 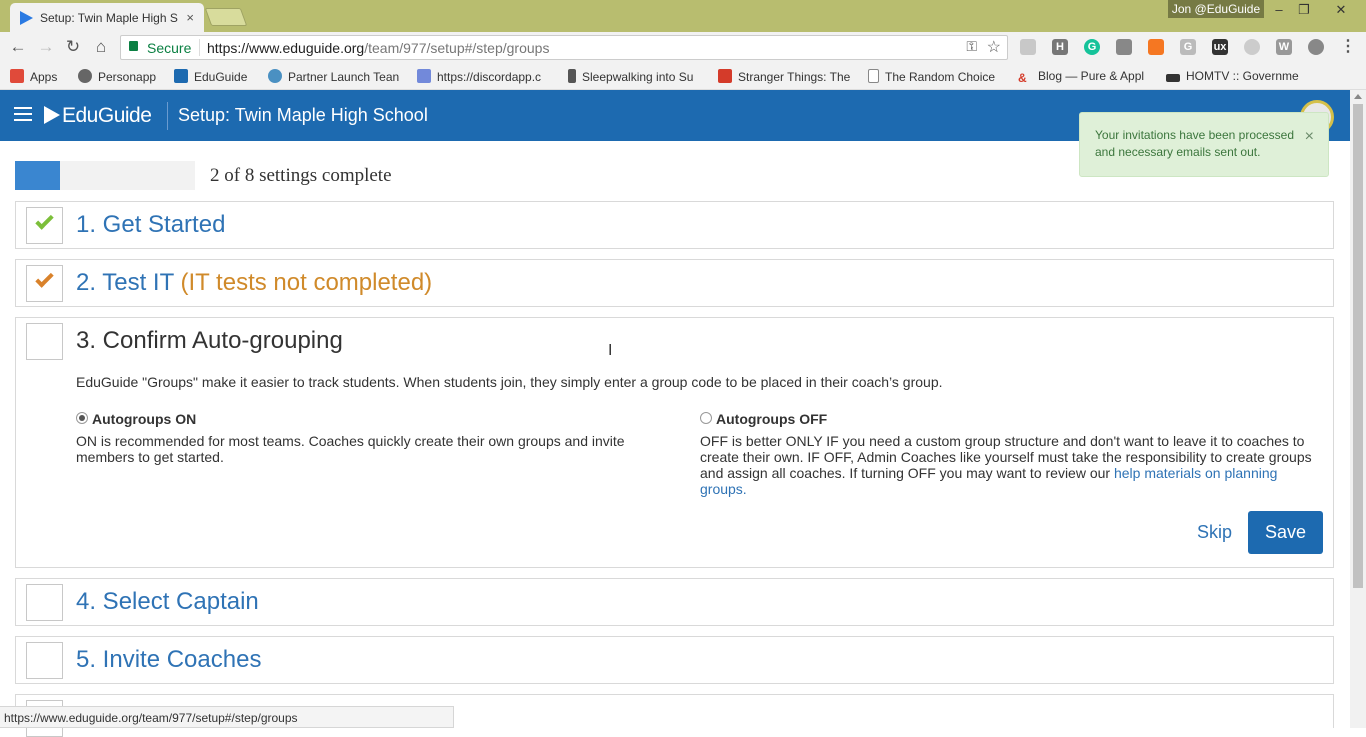 What do you see at coordinates (107, 115) in the screenshot?
I see `logo-text: EduGuide` at bounding box center [107, 115].